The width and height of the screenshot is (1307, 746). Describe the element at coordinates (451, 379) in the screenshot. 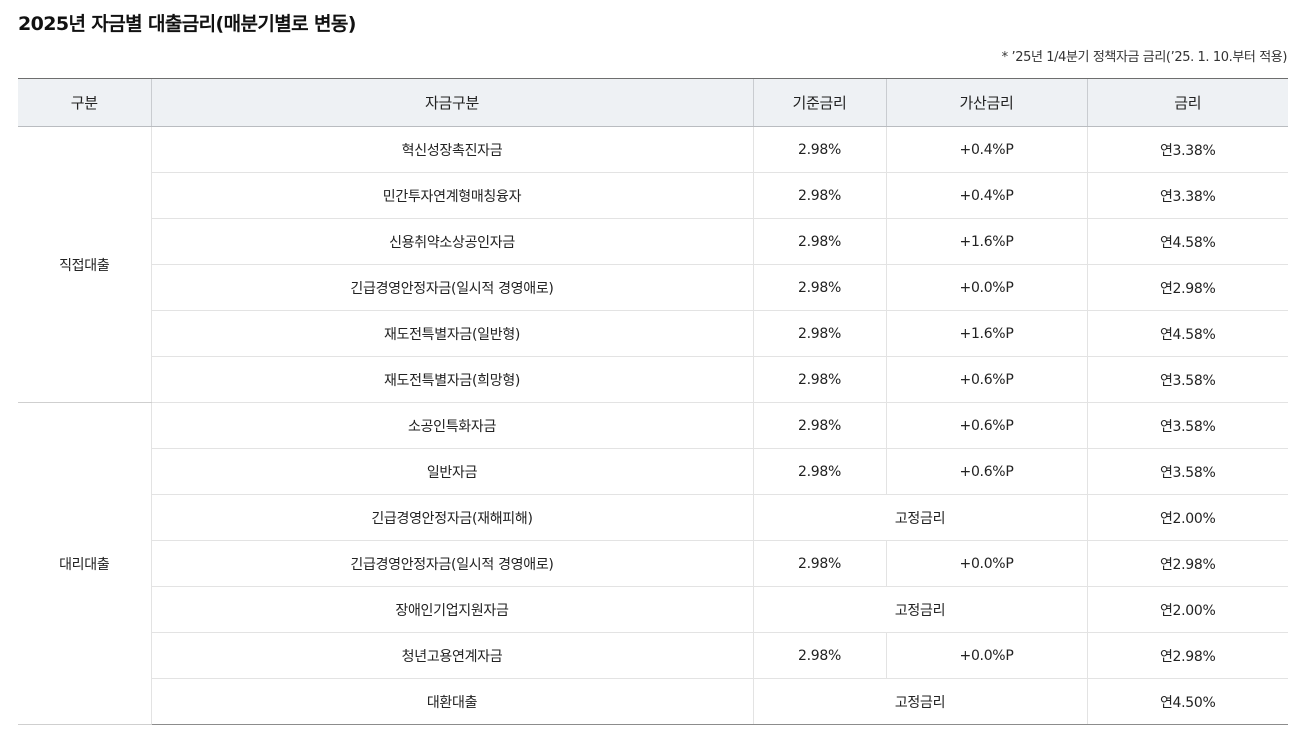

I see `fund-name-cell: 재도전특별자금(희망형)` at that location.